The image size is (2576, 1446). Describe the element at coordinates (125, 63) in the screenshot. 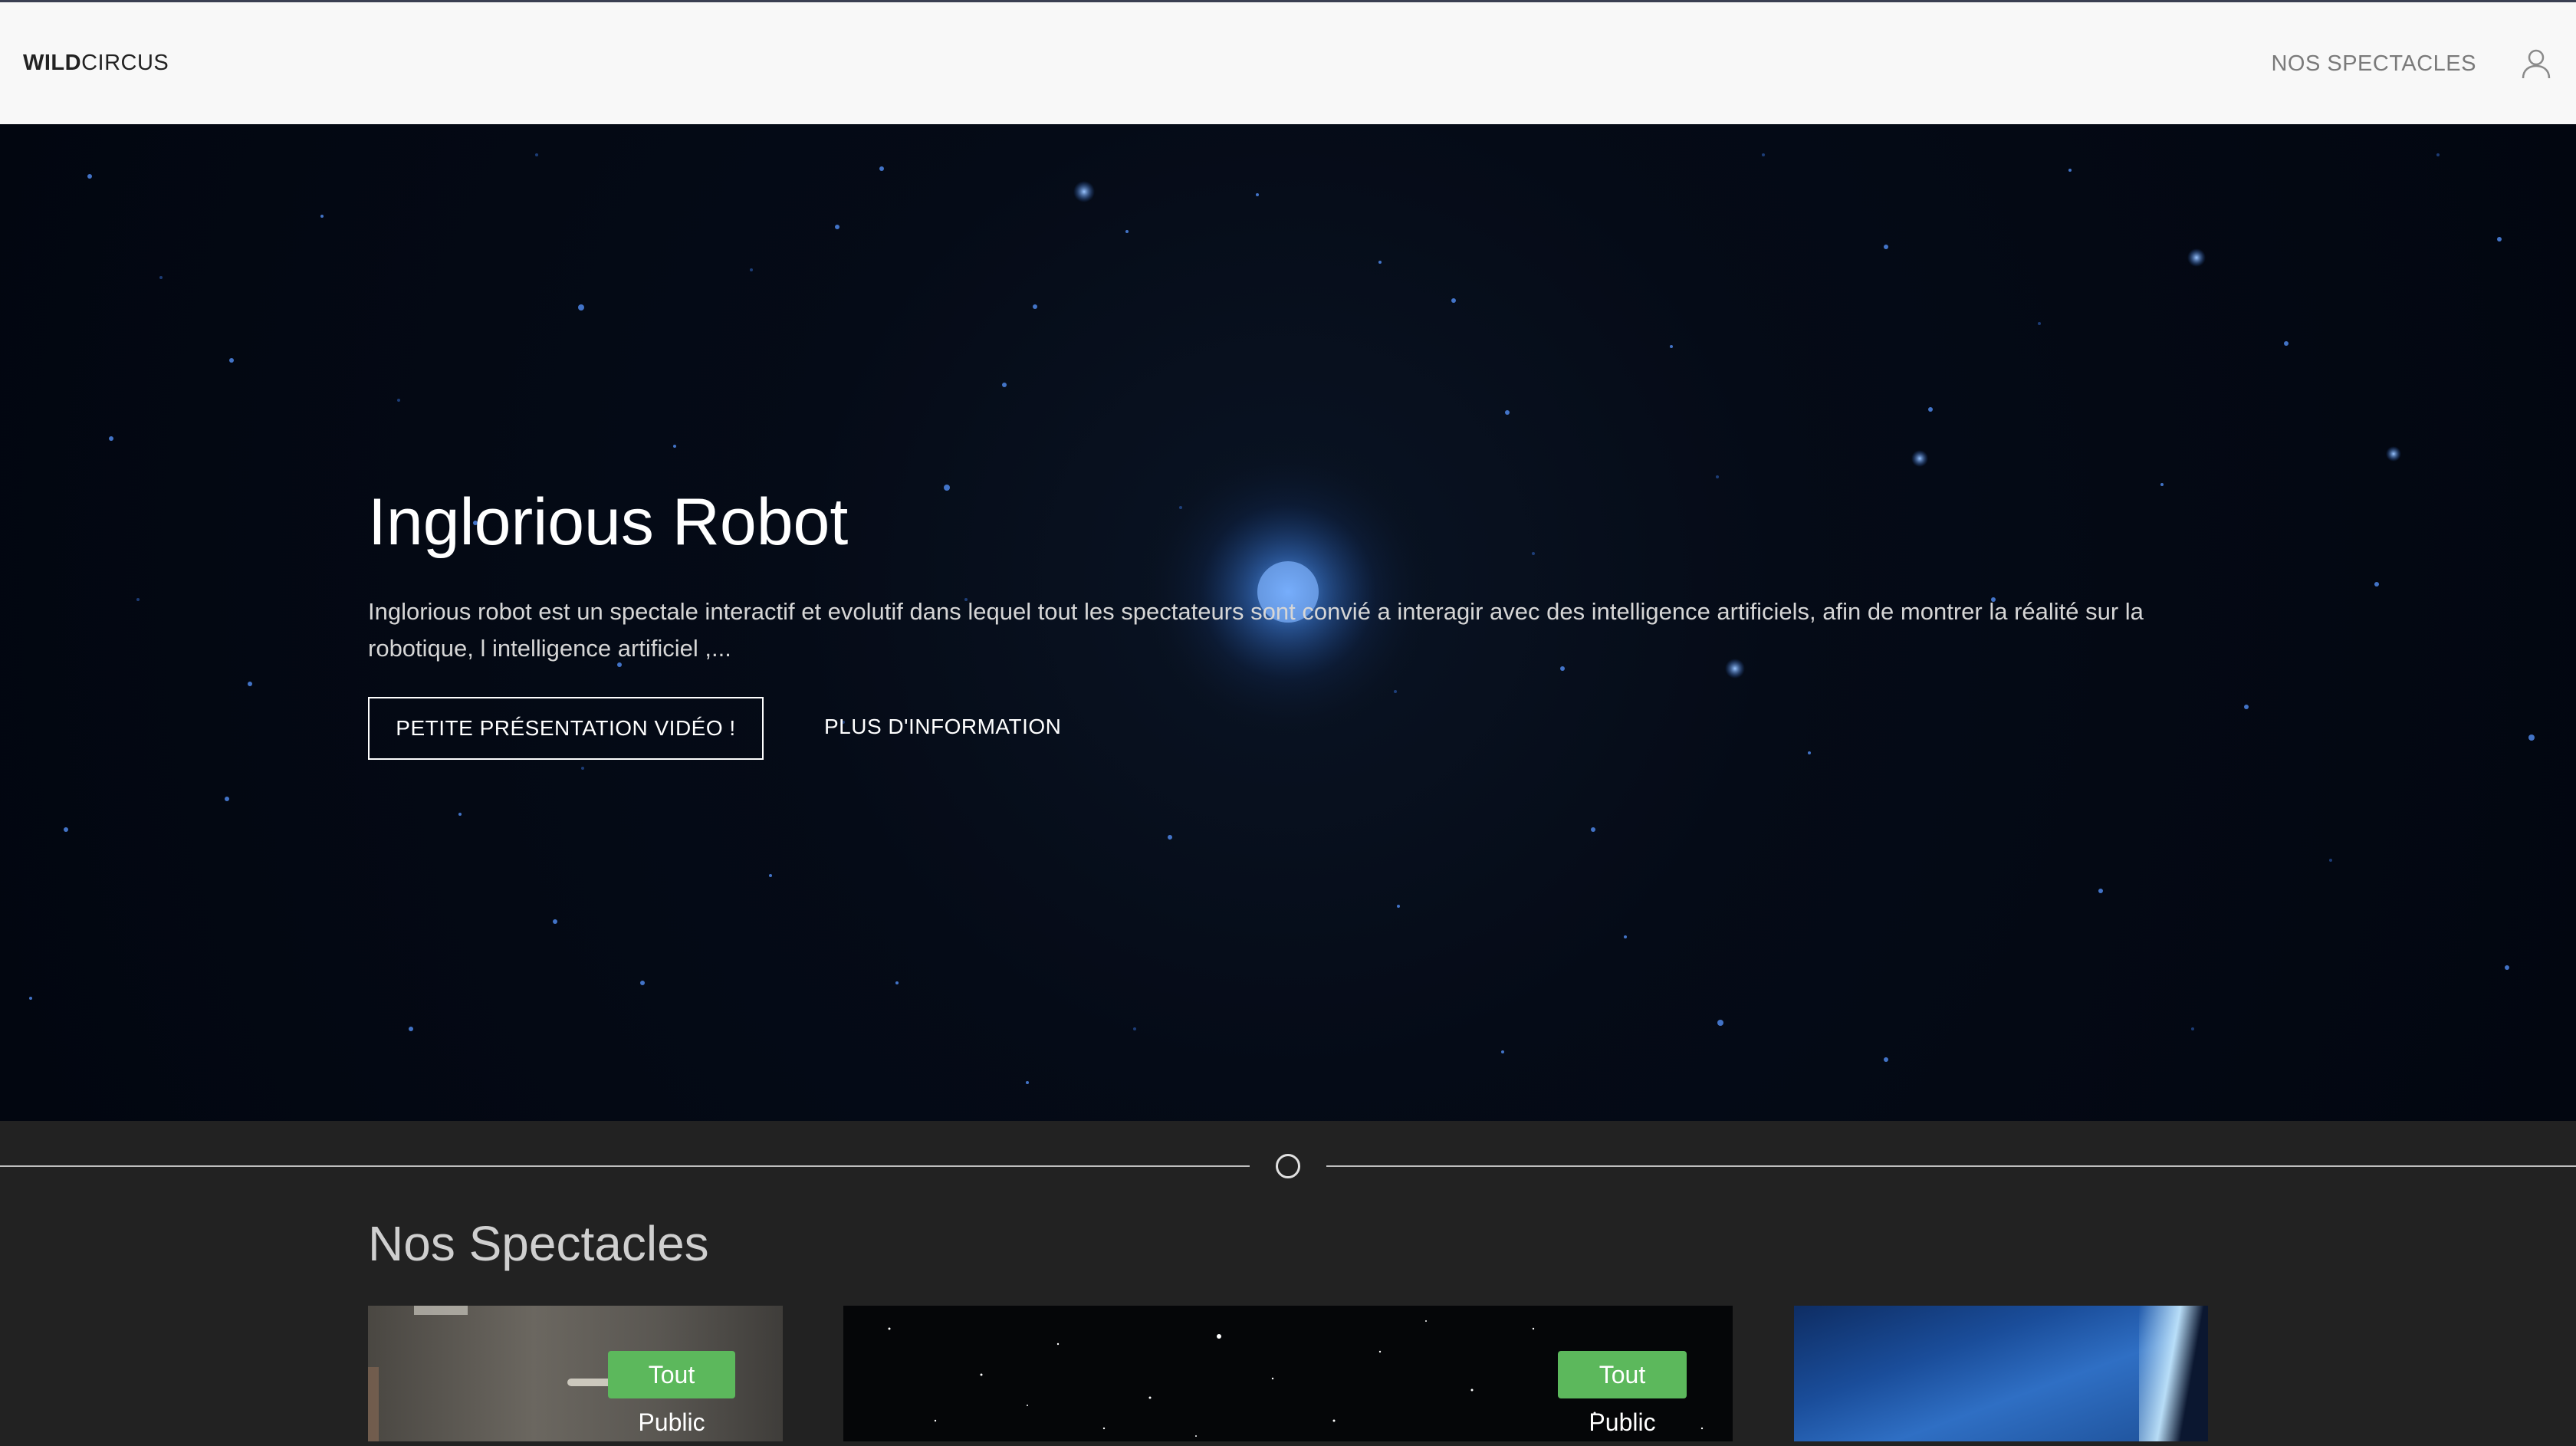

I see `brand-rest: CIRCUS` at that location.